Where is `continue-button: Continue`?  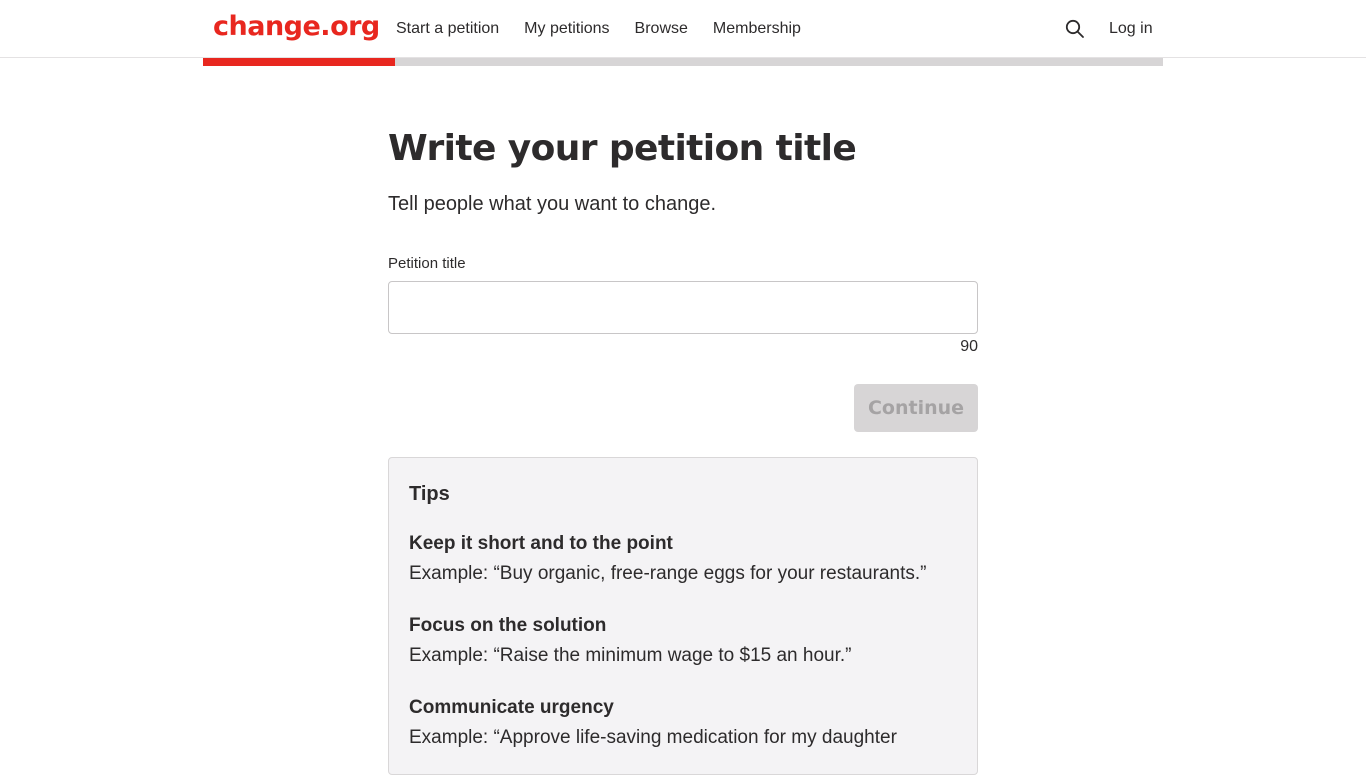 continue-button: Continue is located at coordinates (916, 408).